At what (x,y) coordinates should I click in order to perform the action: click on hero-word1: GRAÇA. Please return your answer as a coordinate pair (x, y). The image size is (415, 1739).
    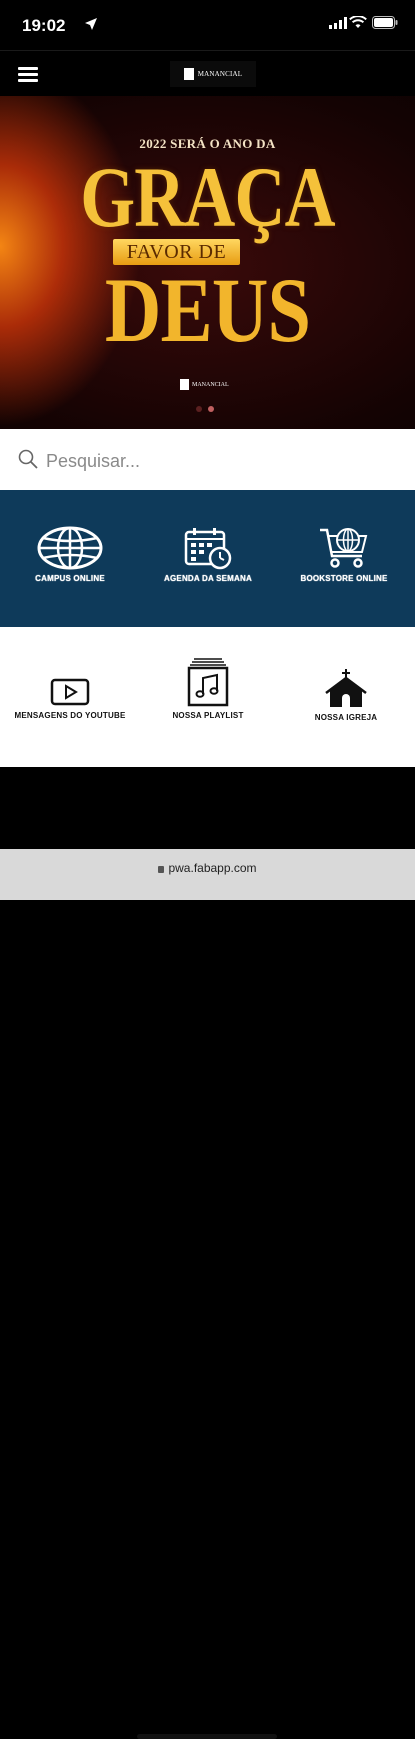
    Looking at the image, I should click on (207, 197).